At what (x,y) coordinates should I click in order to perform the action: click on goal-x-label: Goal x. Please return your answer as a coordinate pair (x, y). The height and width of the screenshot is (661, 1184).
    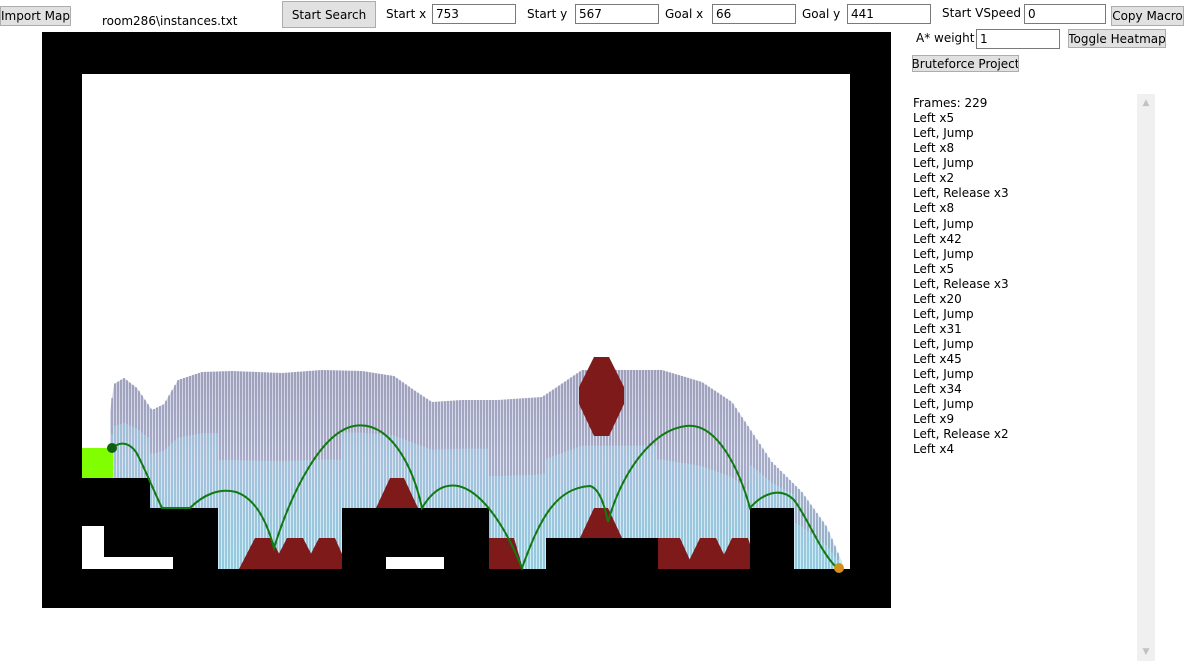
    Looking at the image, I should click on (684, 14).